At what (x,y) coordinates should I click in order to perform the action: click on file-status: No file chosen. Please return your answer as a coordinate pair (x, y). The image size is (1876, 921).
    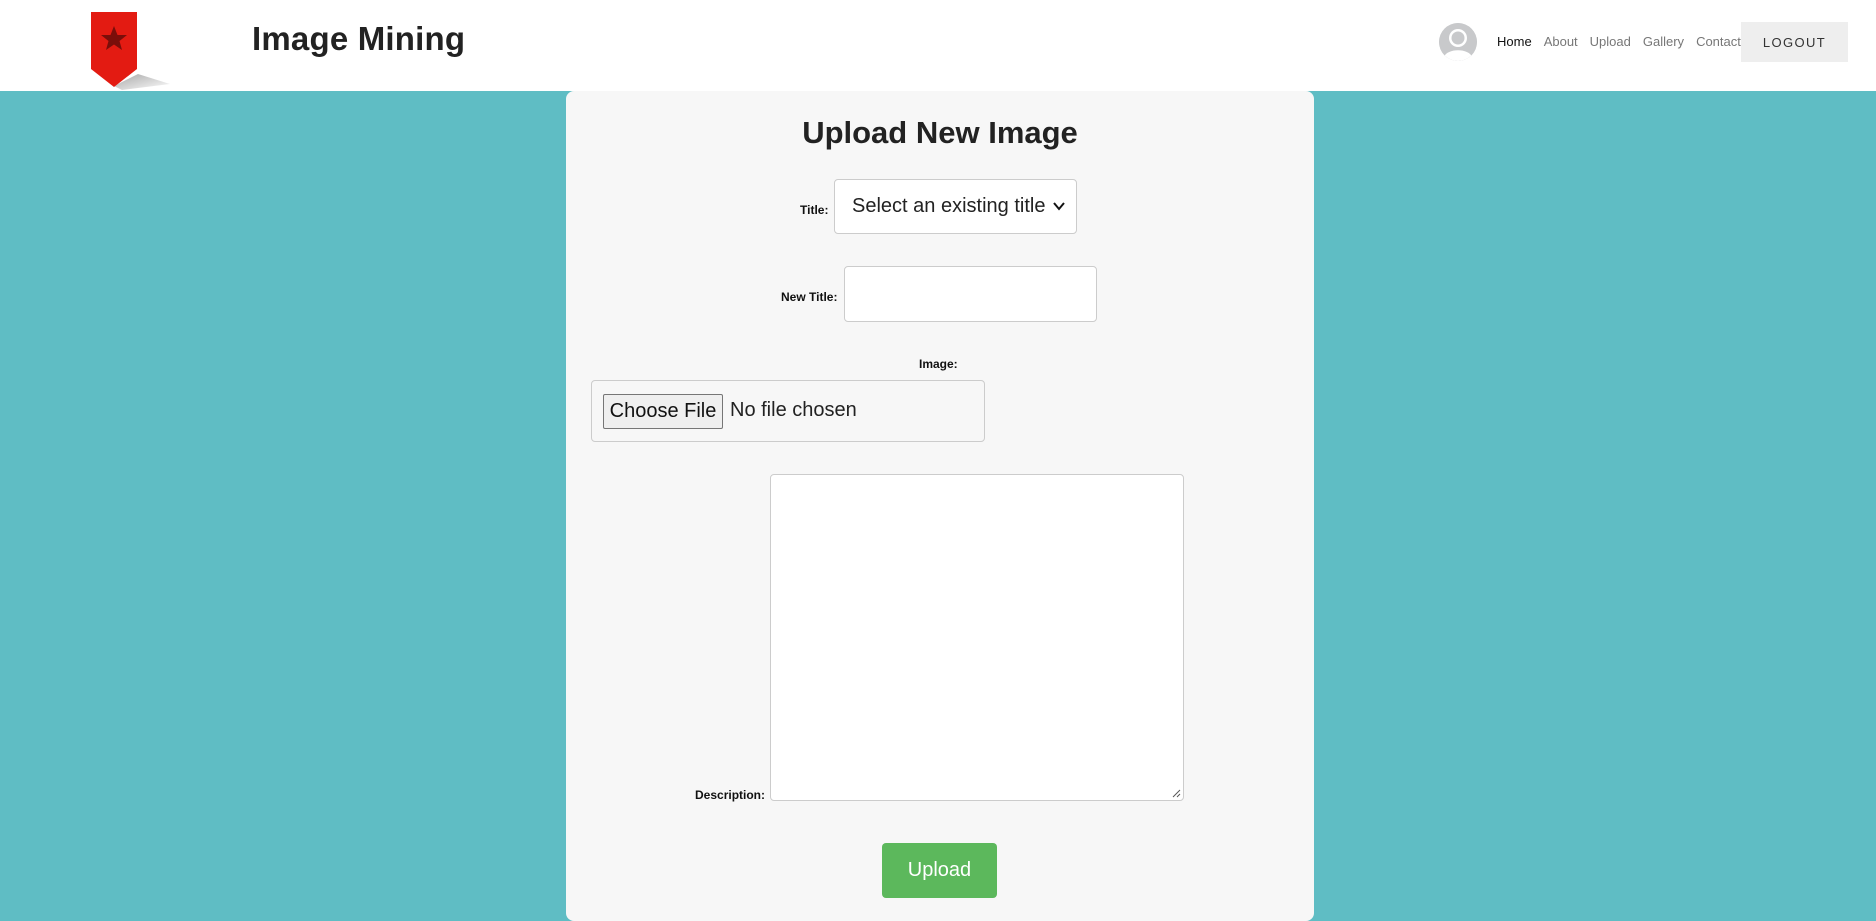
    Looking at the image, I should click on (793, 410).